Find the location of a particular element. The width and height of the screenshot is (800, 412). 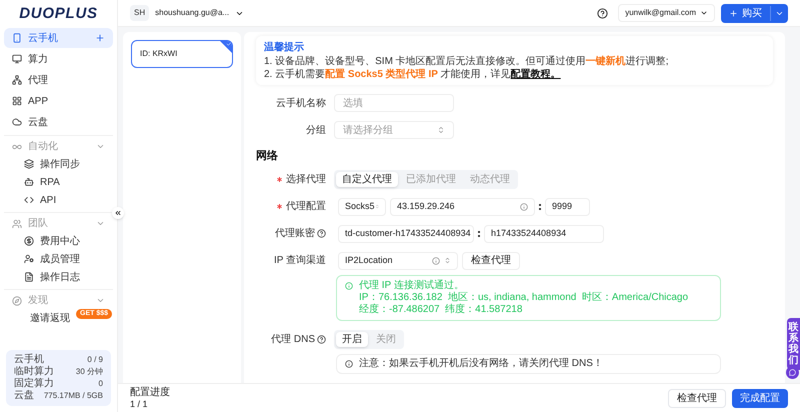

usage-label: 云手机 is located at coordinates (29, 360).